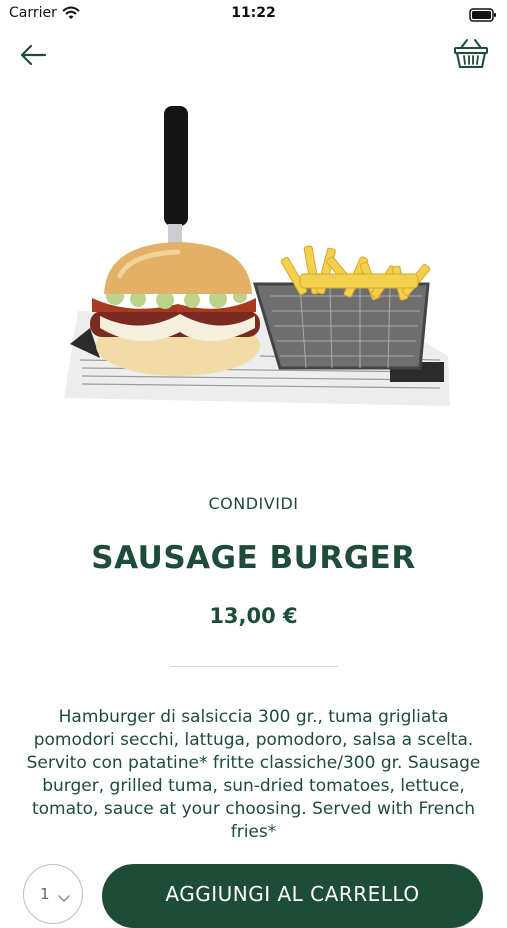  I want to click on add-to-cart-label: AGGIUNGI AL CARRELLO, so click(292, 894).